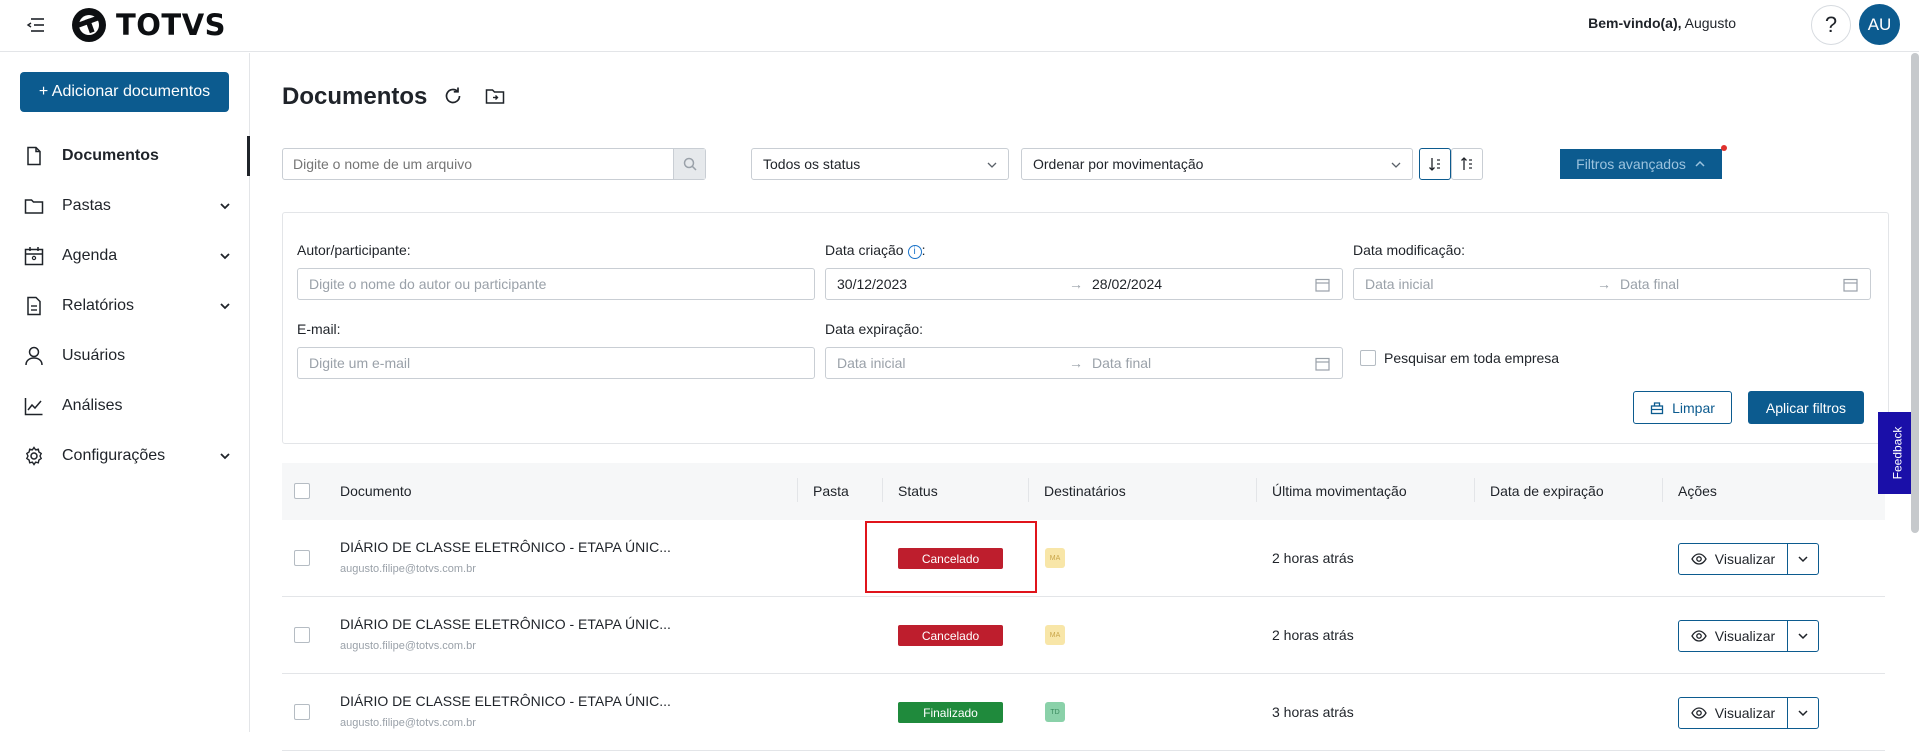 The width and height of the screenshot is (1919, 751). I want to click on refresh-icon, so click(453, 96).